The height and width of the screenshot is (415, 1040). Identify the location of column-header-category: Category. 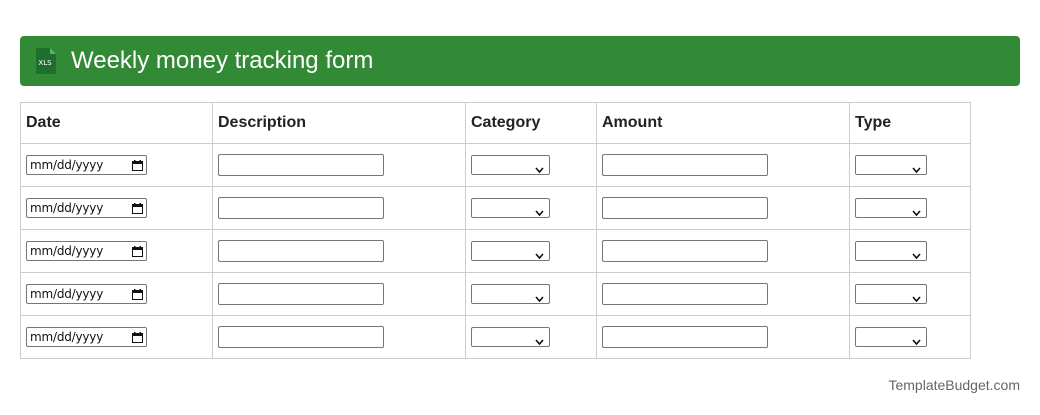
(531, 123).